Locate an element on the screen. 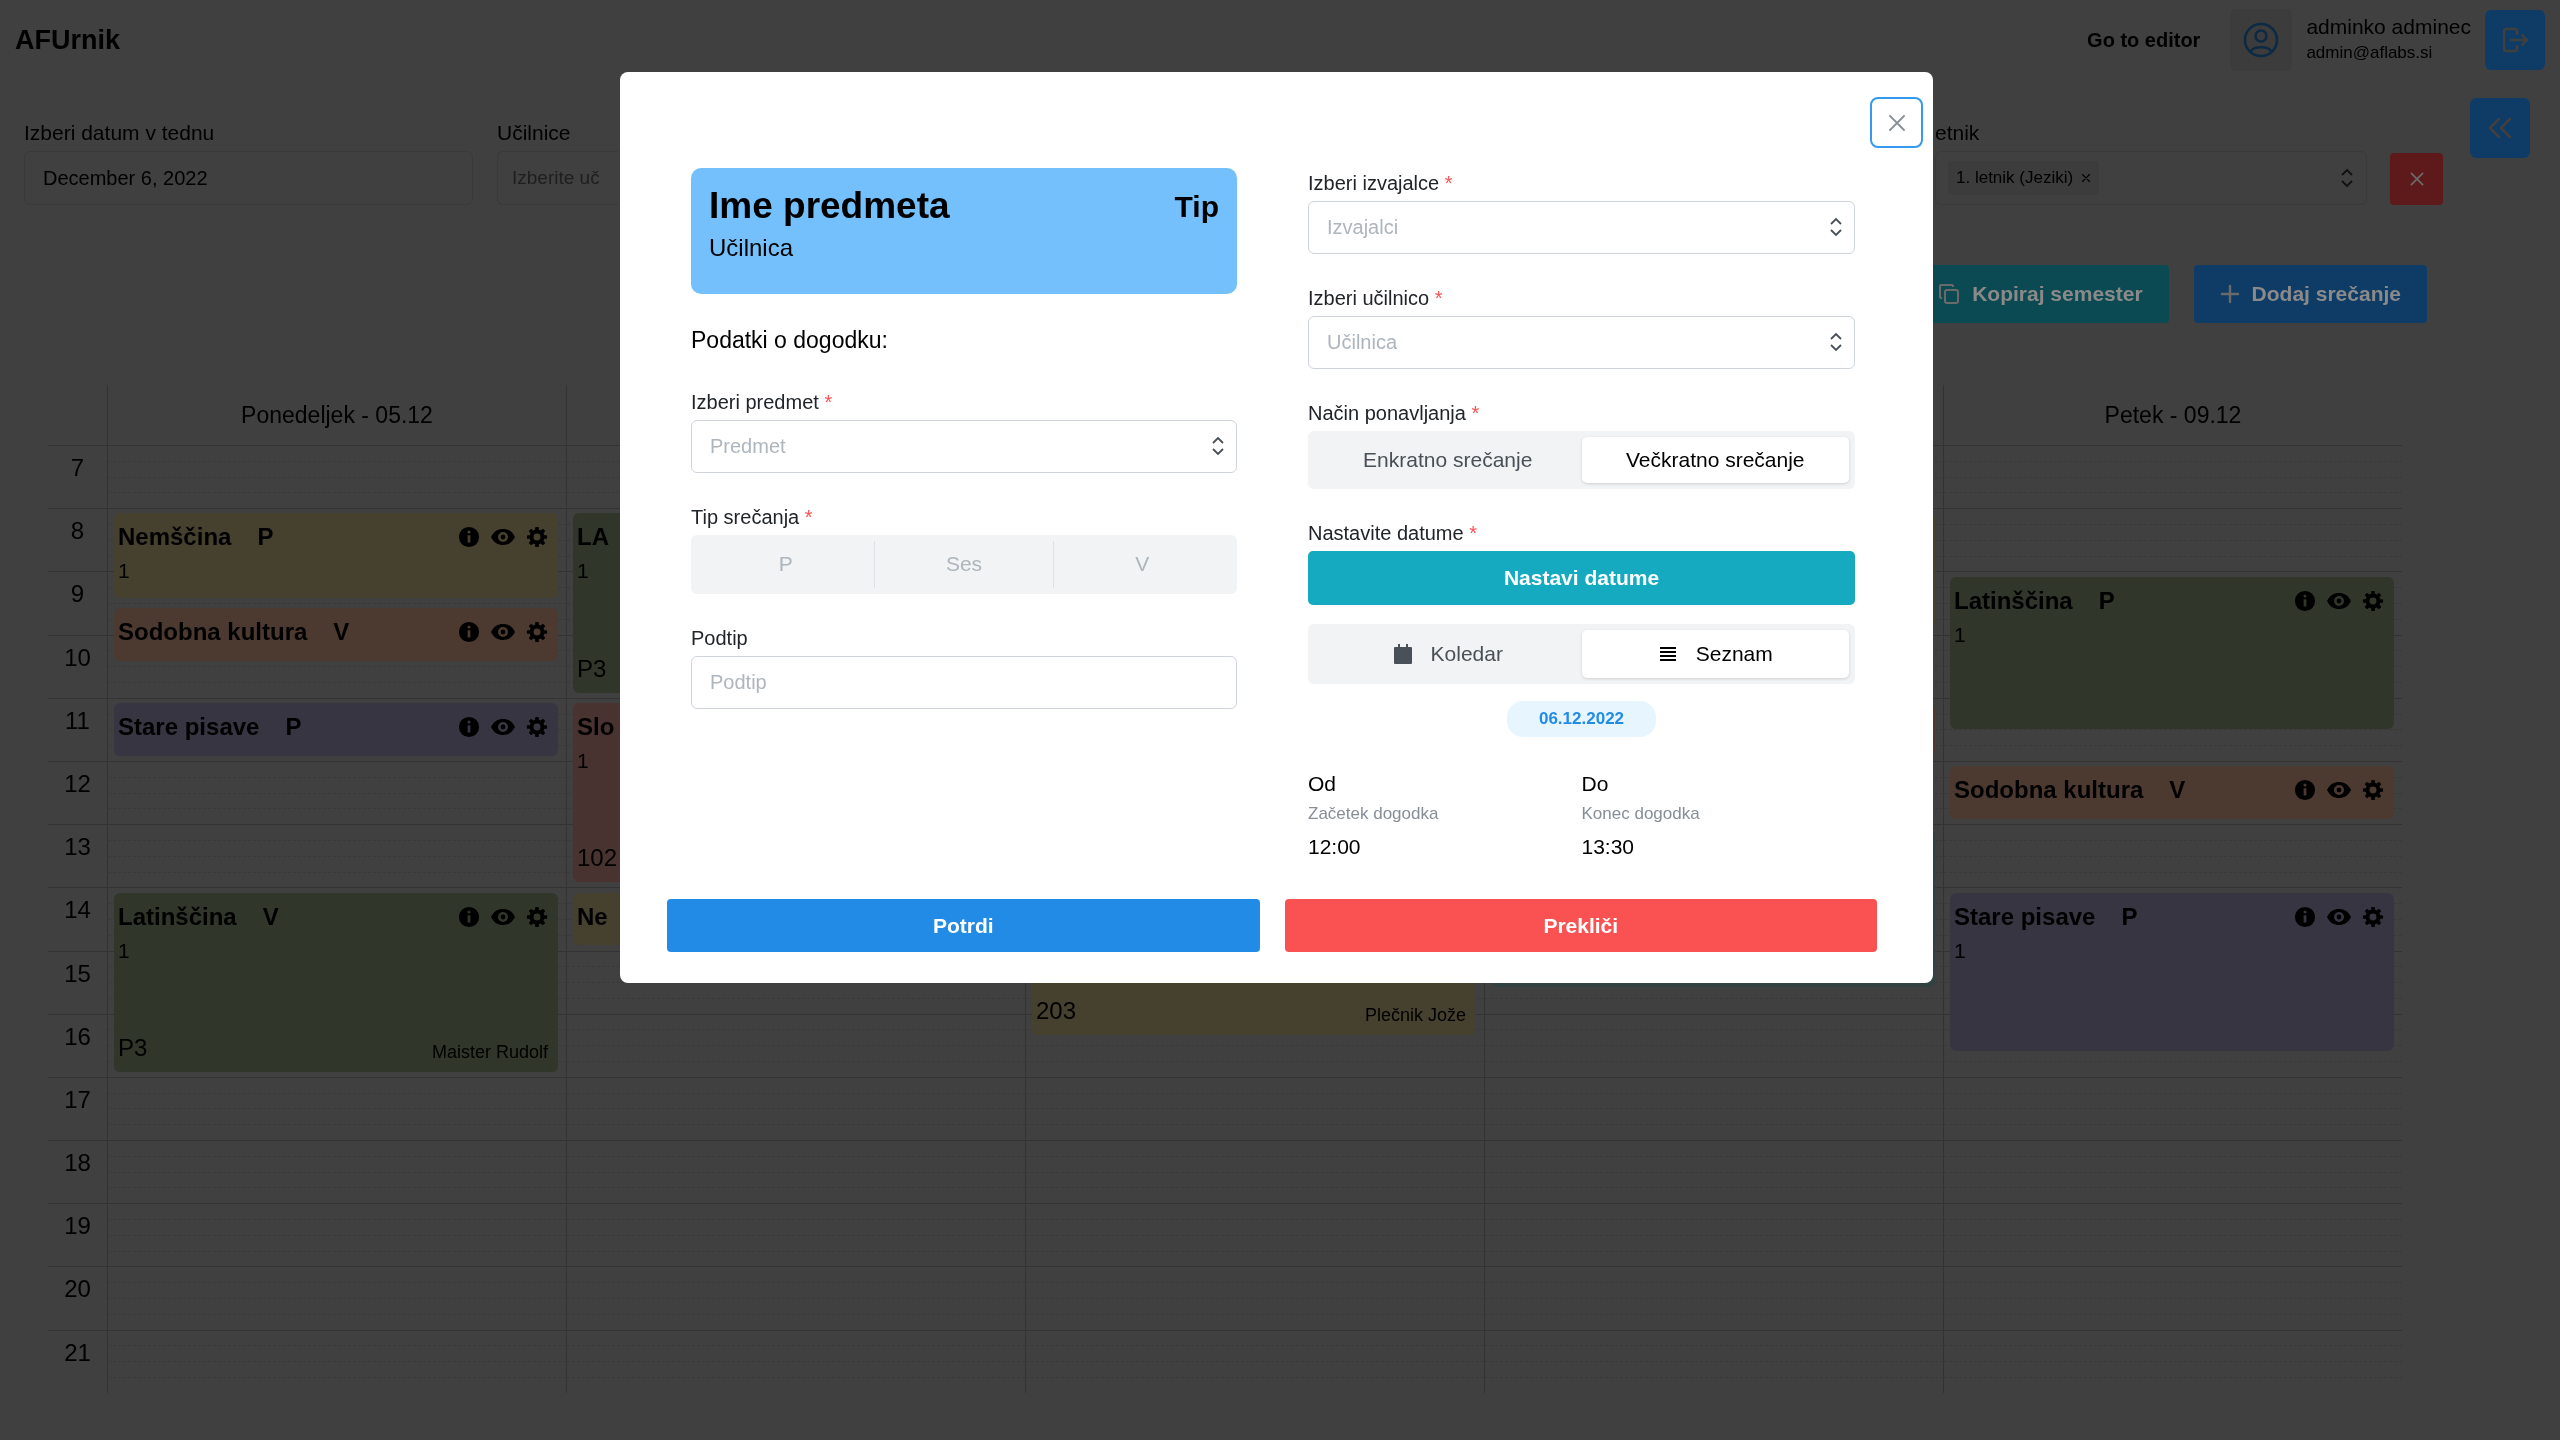 The width and height of the screenshot is (2560, 1440). hour-label: 10 is located at coordinates (77, 657).